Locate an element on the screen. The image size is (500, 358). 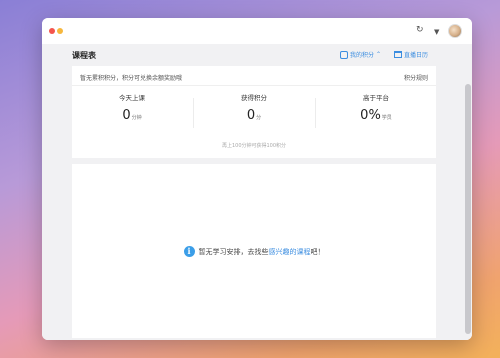
live-calendar-link: 直播日历 is located at coordinates (411, 54).